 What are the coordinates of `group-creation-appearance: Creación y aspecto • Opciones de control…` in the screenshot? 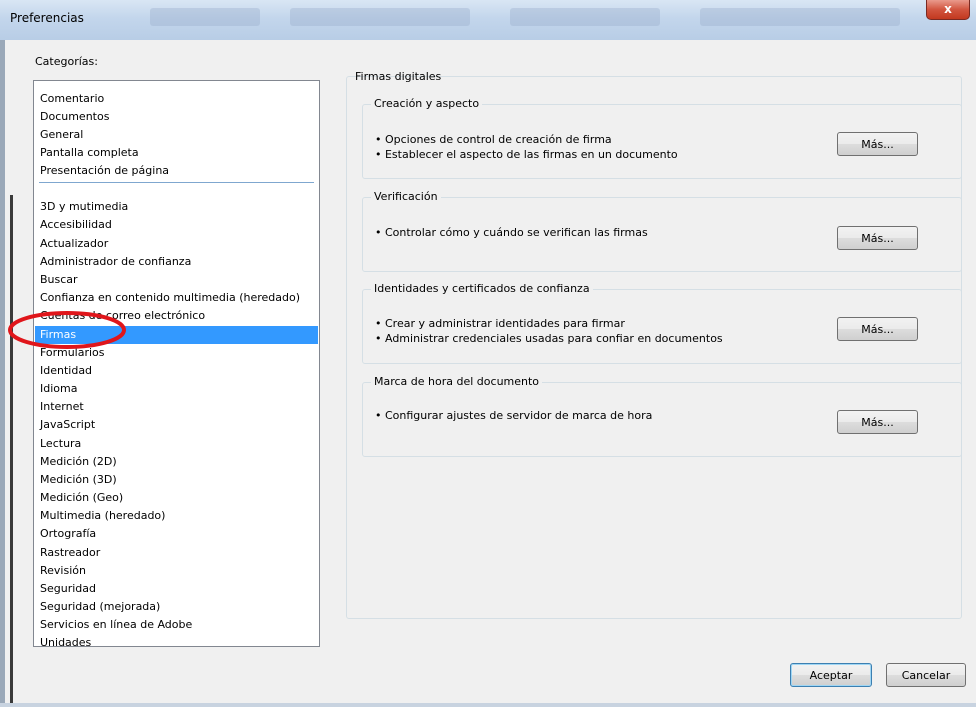 It's located at (662, 138).